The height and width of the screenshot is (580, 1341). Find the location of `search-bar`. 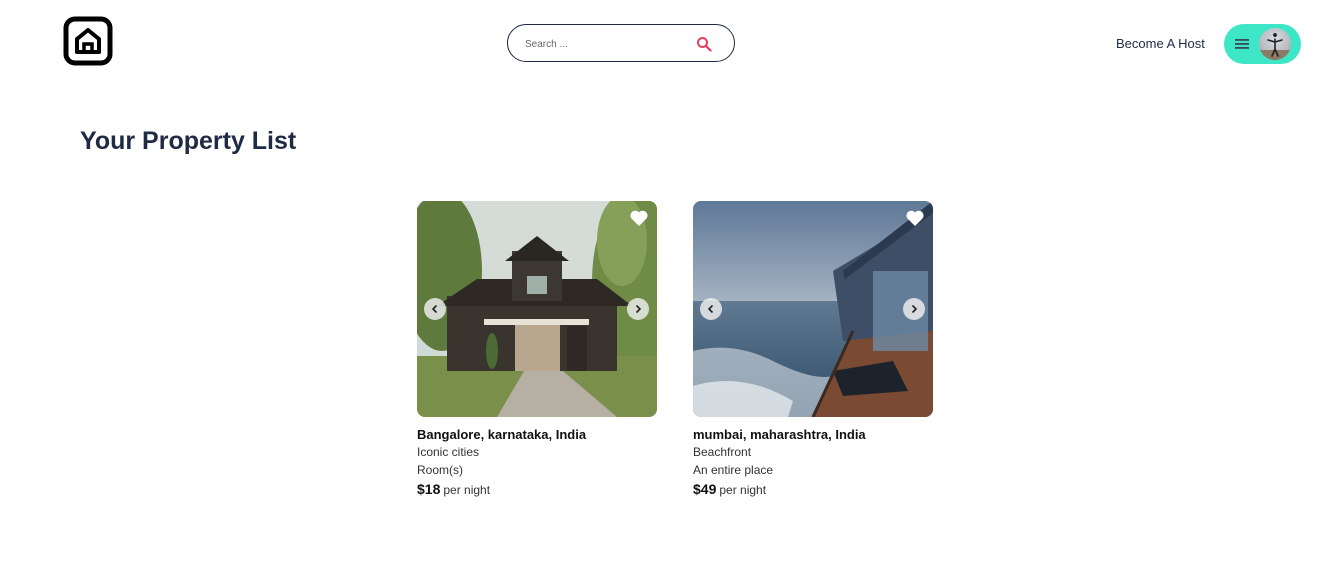

search-bar is located at coordinates (621, 43).